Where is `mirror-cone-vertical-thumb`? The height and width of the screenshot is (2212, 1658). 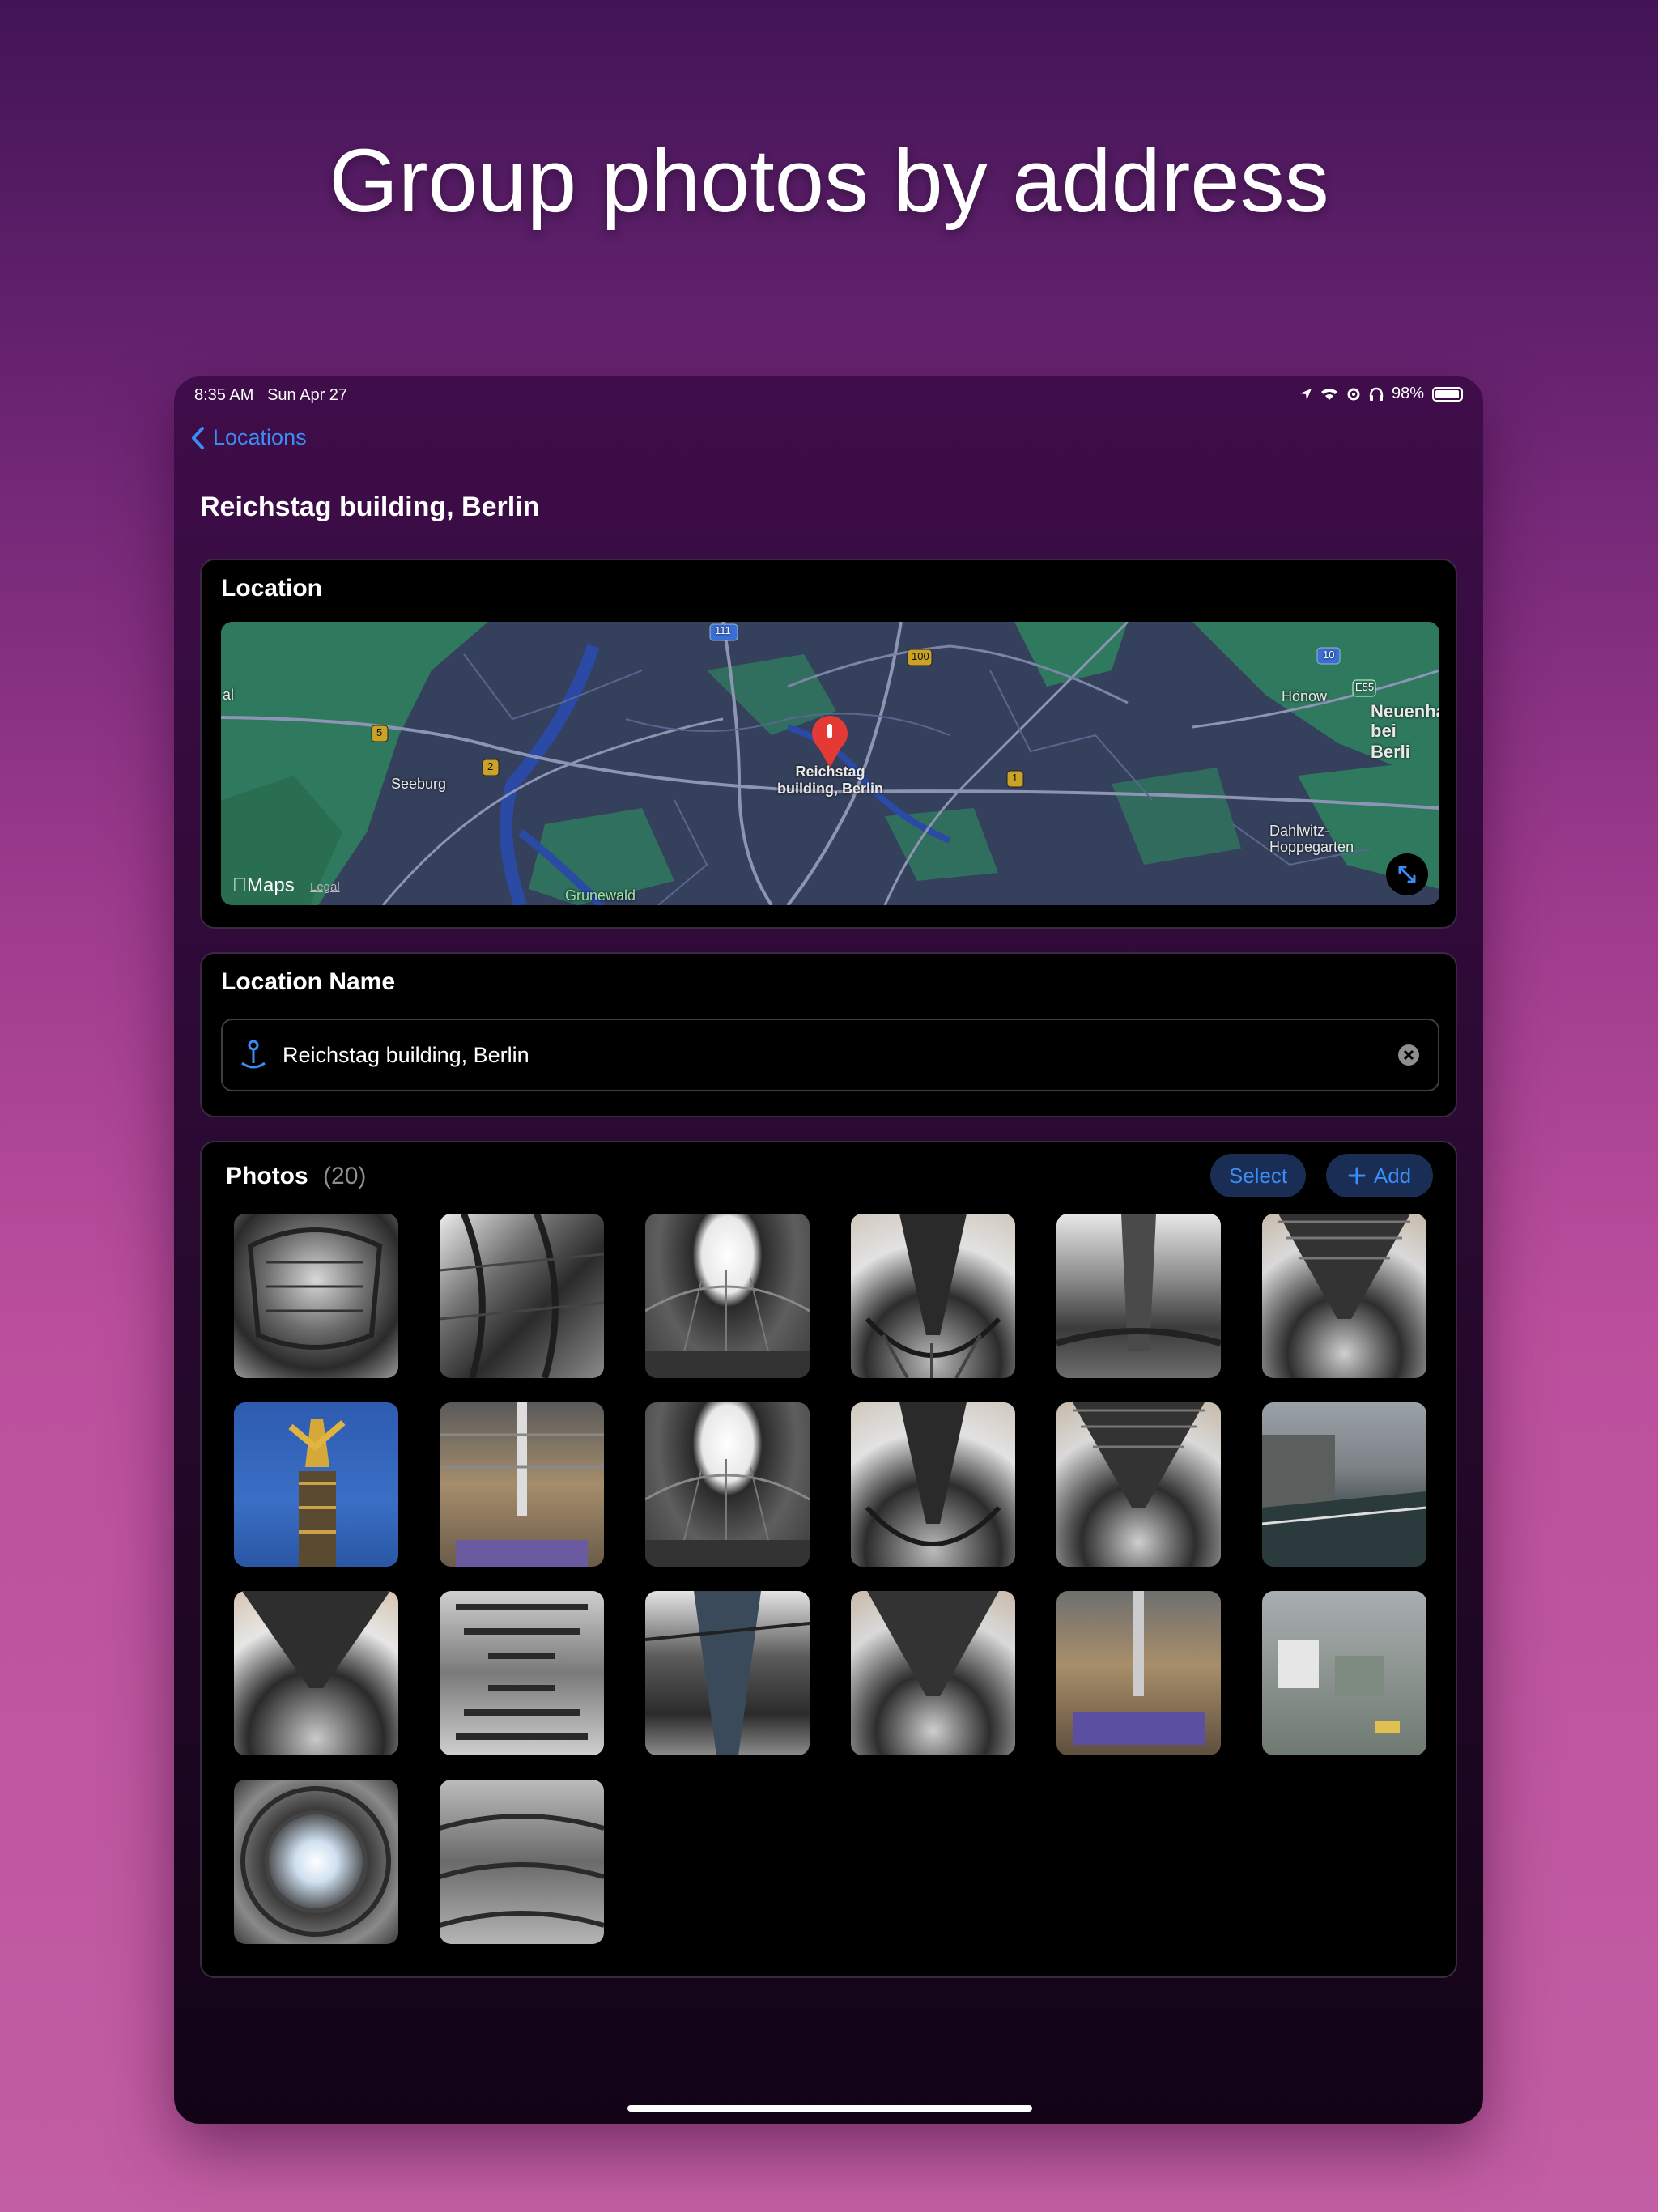
mirror-cone-vertical-thumb is located at coordinates (522, 1672).